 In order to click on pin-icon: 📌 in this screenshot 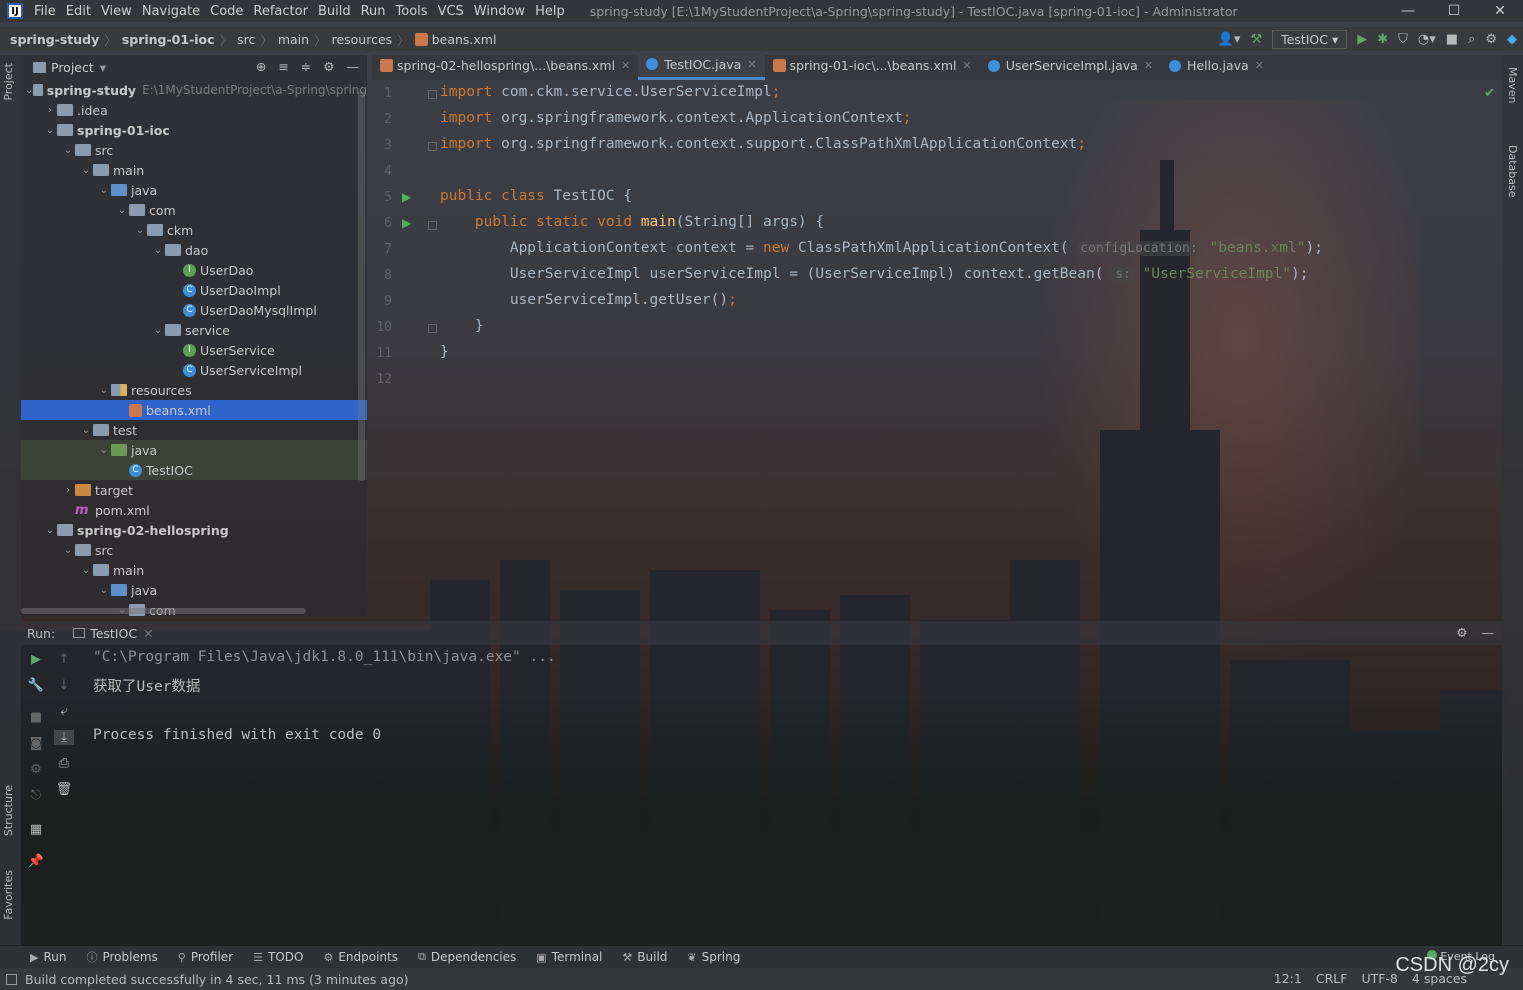, I will do `click(36, 861)`.